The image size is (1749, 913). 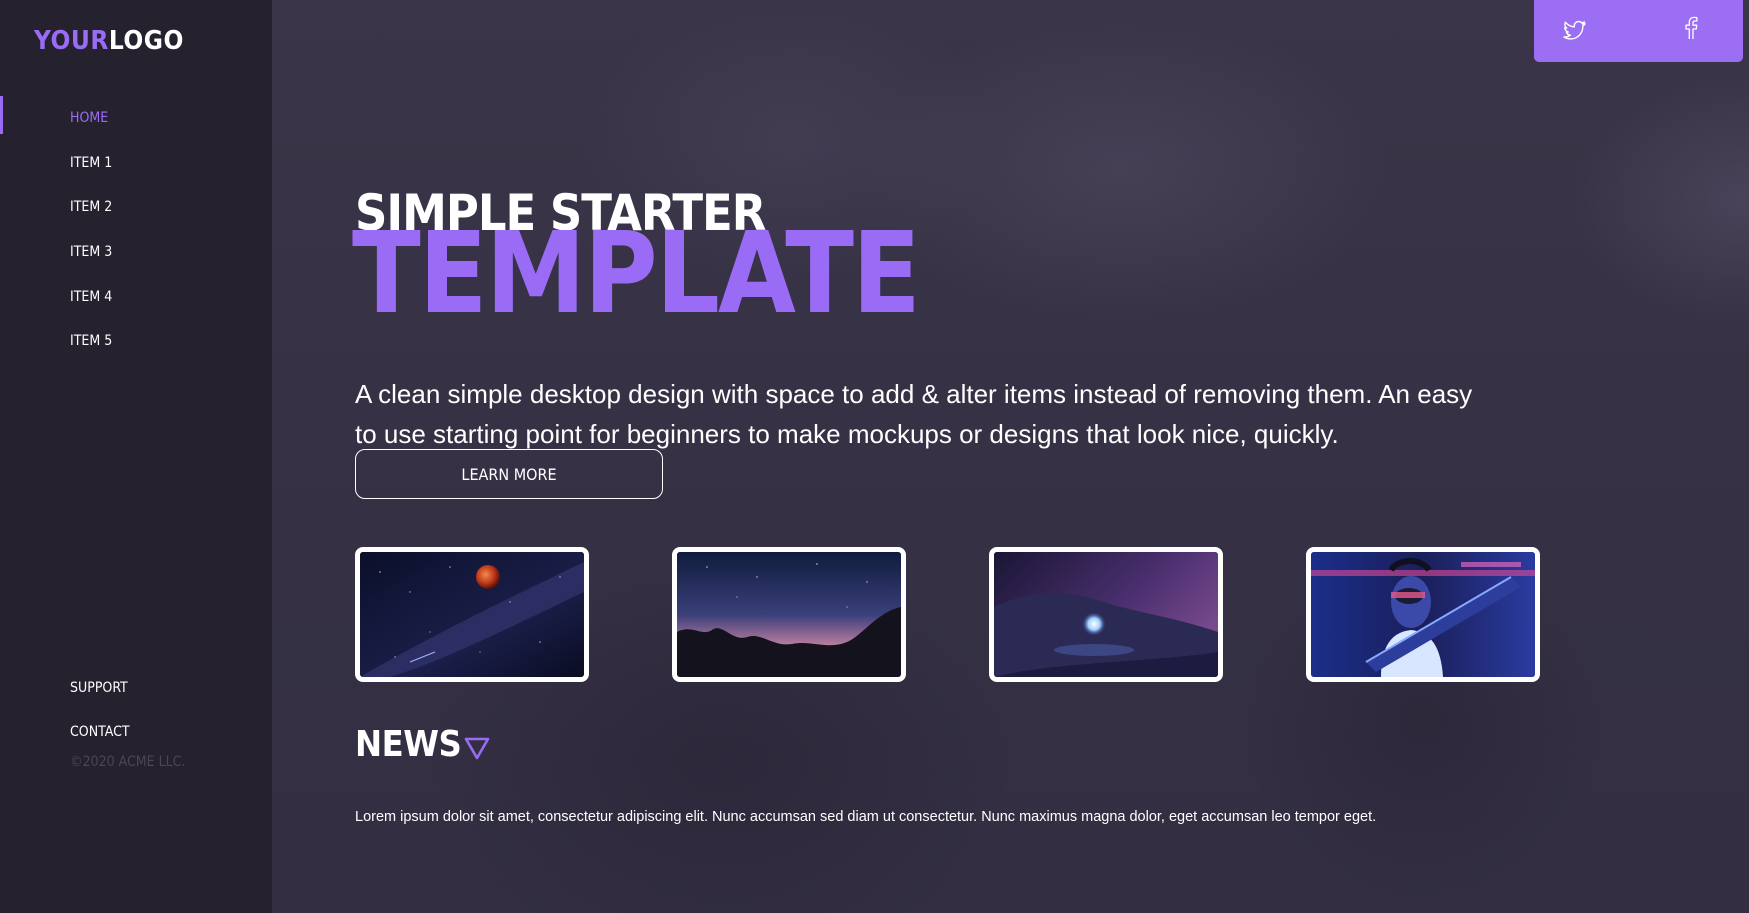 I want to click on copyright-text: ©2020 ACME LLC., so click(x=128, y=762).